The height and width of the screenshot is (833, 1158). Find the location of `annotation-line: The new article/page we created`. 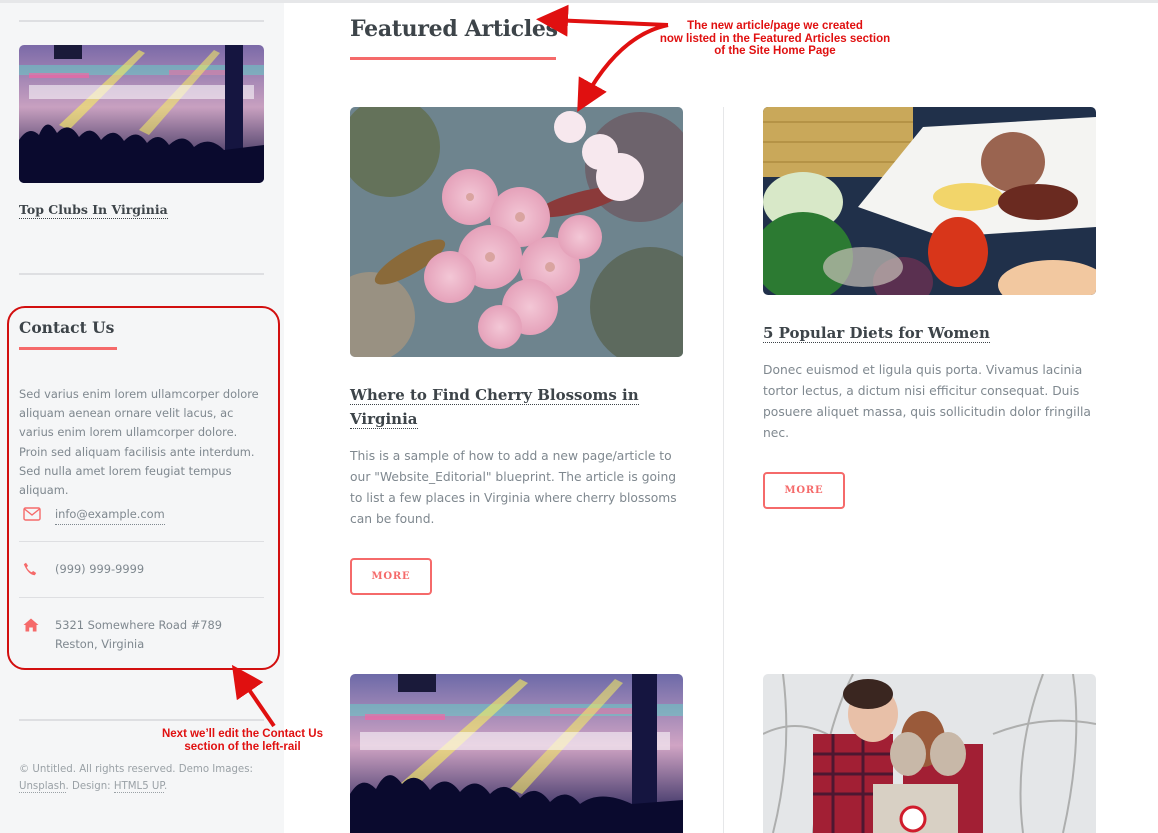

annotation-line: The new article/page we created is located at coordinates (775, 26).